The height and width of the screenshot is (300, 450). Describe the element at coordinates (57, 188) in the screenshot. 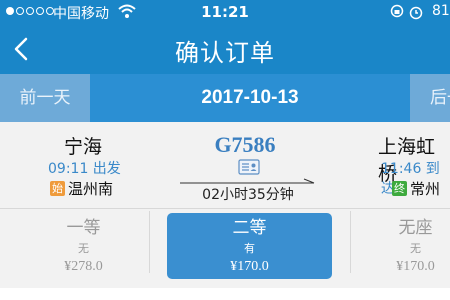

I see `origin-tag: 始` at that location.